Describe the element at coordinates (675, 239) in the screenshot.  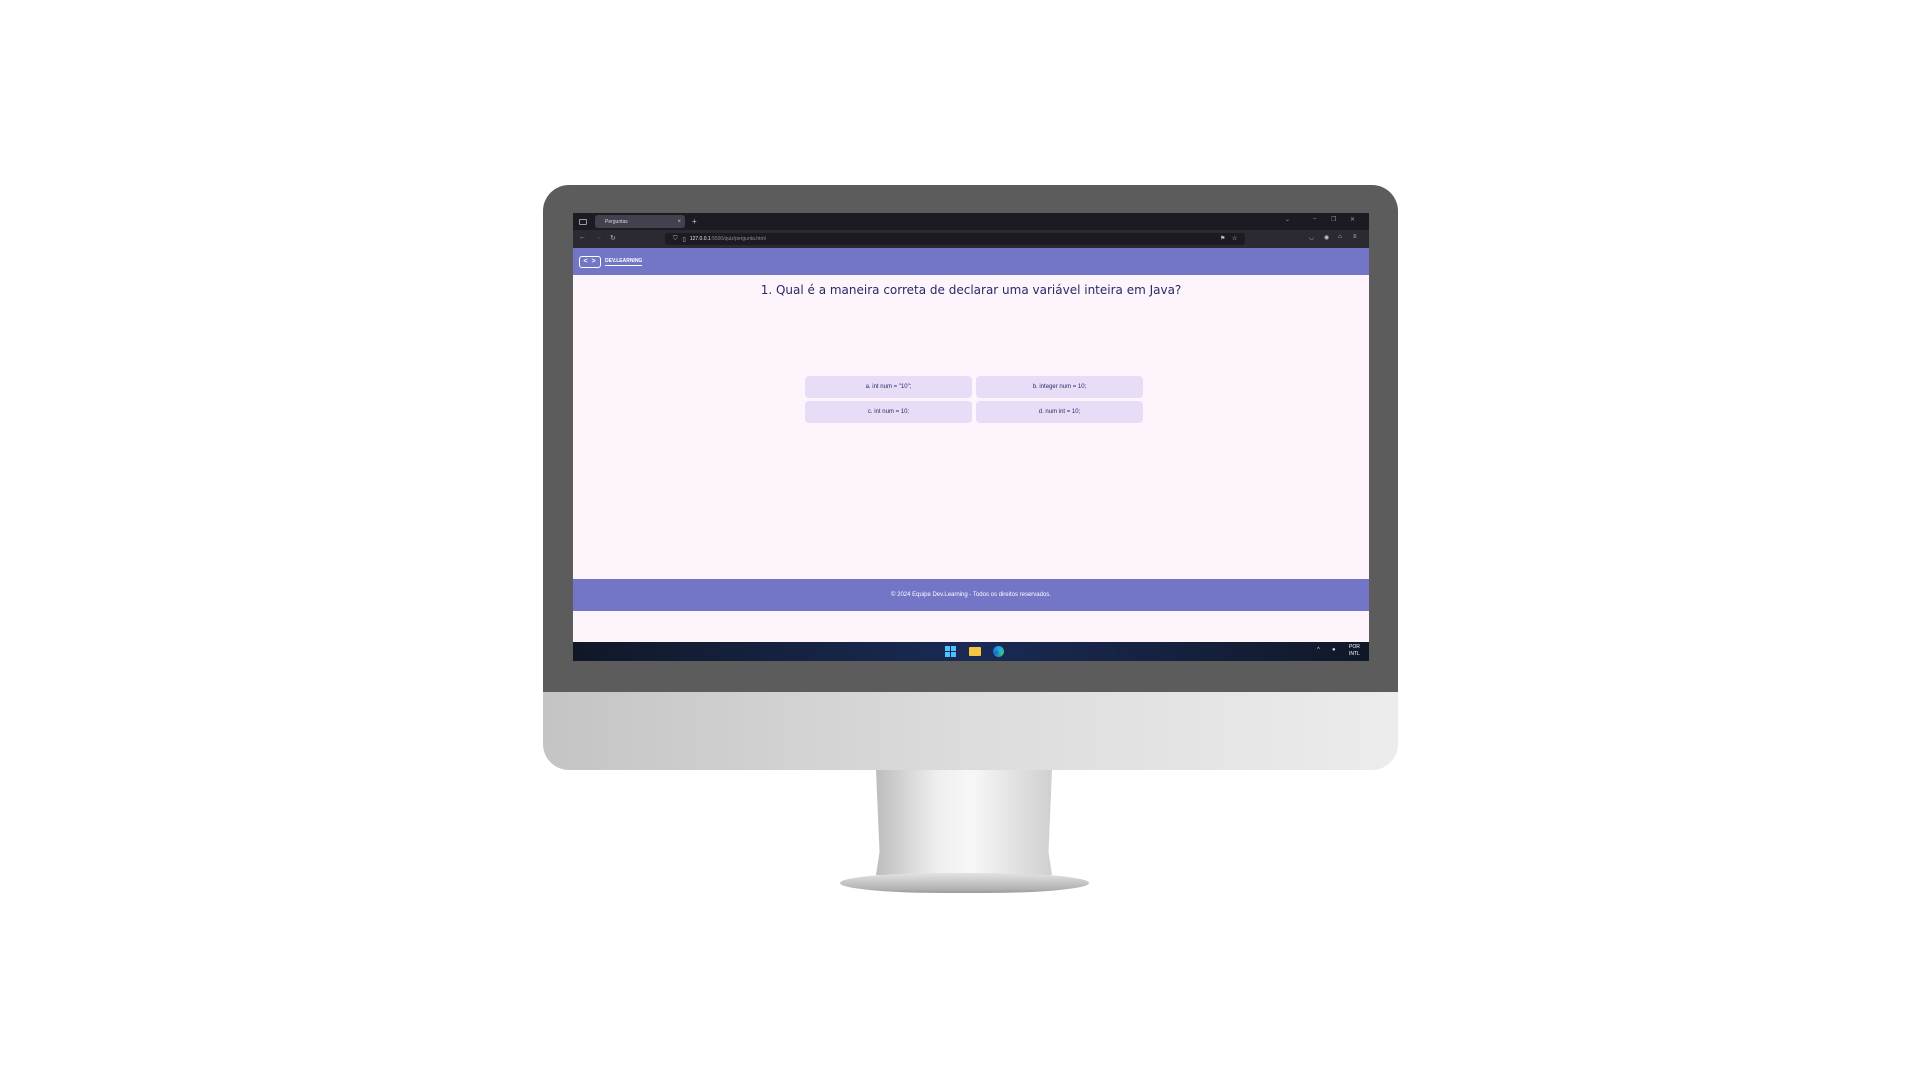
I see `shield-icon: ⛉` at that location.